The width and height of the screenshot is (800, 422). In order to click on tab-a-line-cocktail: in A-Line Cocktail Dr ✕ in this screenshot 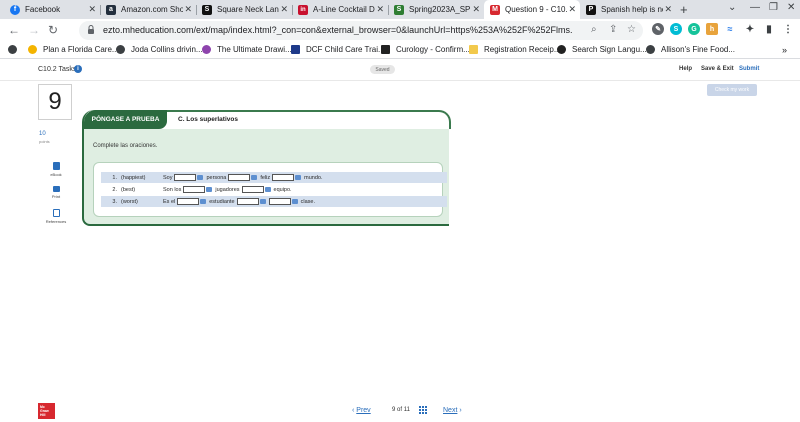, I will do `click(340, 9)`.